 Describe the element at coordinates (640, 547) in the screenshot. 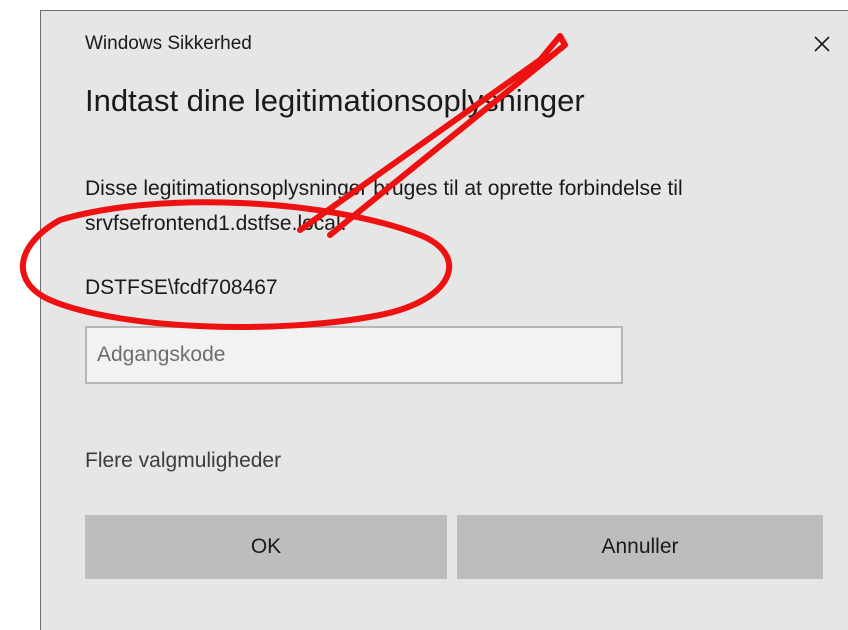

I see `cancel-button: Annuller` at that location.